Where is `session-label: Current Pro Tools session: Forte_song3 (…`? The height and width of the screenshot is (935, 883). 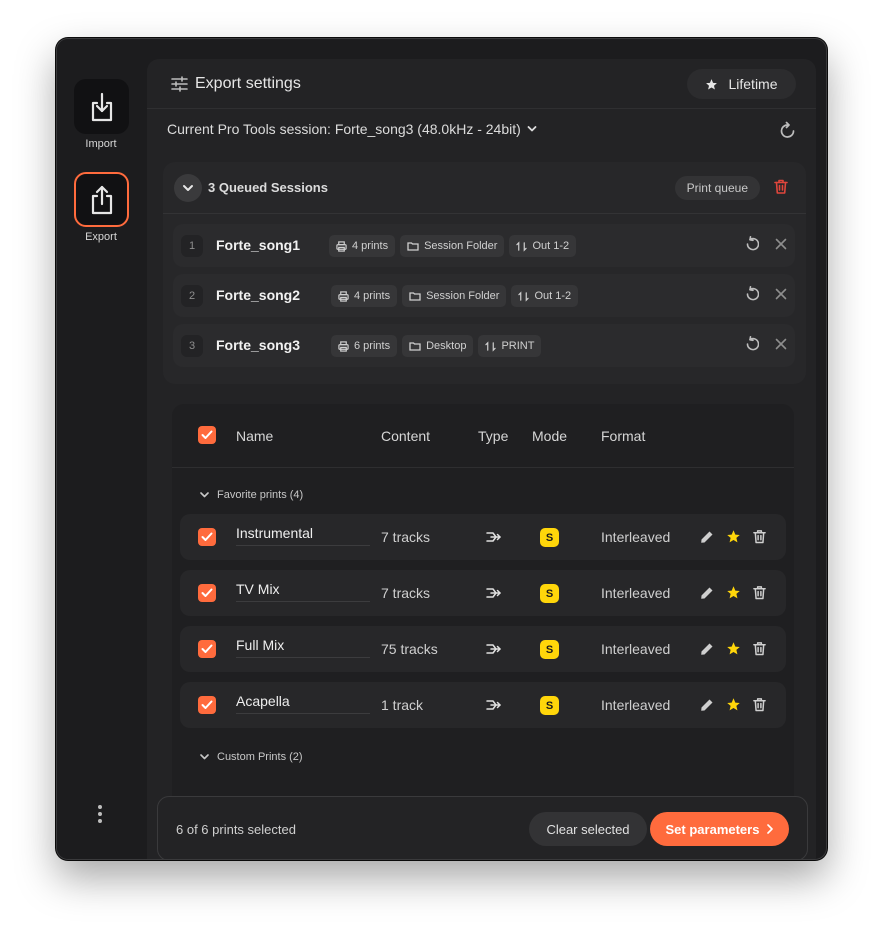
session-label: Current Pro Tools session: Forte_song3 (… is located at coordinates (344, 129).